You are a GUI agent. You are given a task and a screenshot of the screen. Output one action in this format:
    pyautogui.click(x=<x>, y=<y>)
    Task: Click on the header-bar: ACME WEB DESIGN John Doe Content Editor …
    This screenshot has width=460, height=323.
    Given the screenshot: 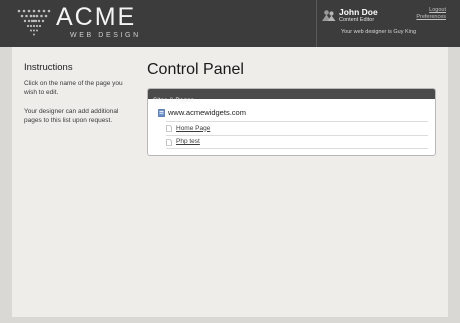 What is the action you would take?
    pyautogui.click(x=230, y=23)
    